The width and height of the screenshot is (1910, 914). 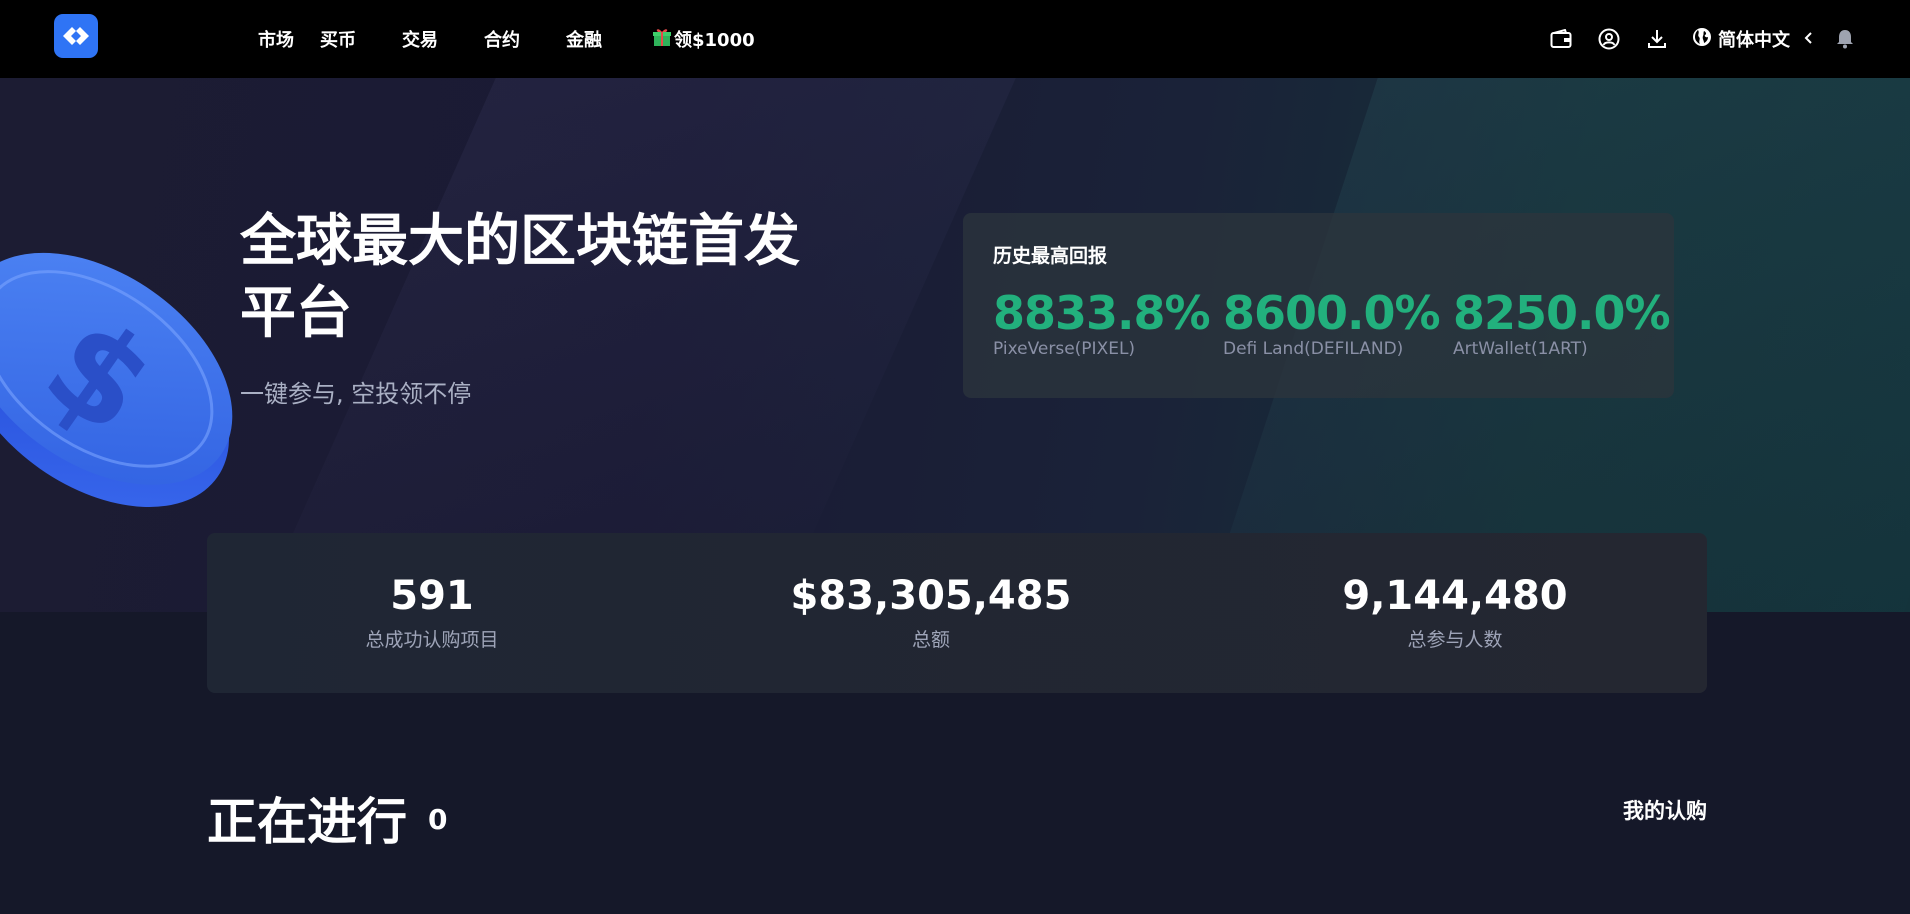 What do you see at coordinates (1845, 39) in the screenshot?
I see `bell-icon` at bounding box center [1845, 39].